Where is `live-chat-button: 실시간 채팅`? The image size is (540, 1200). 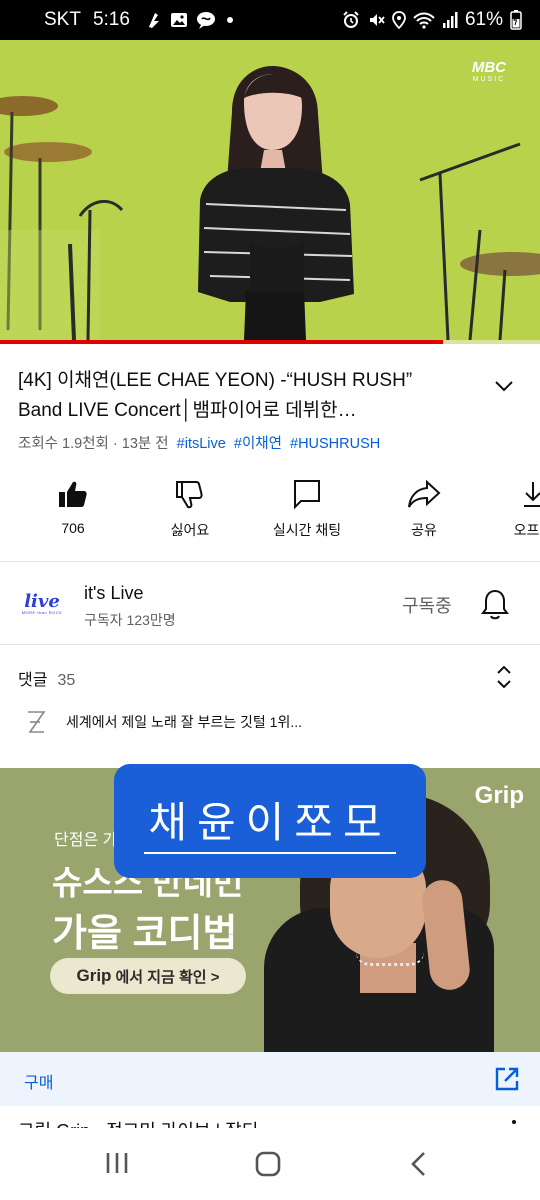 live-chat-button: 실시간 채팅 is located at coordinates (307, 508).